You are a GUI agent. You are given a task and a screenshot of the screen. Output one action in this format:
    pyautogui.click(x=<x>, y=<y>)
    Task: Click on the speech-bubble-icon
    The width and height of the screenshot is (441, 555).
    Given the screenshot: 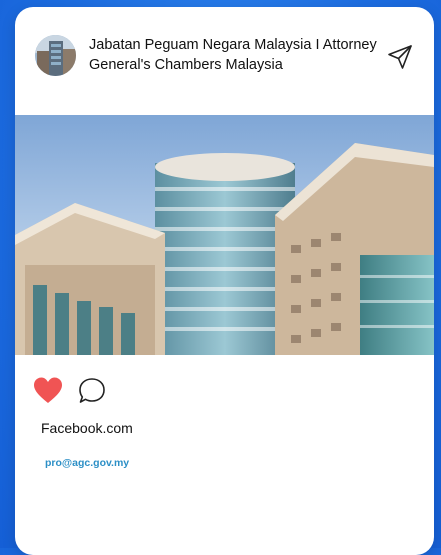 What is the action you would take?
    pyautogui.click(x=92, y=391)
    